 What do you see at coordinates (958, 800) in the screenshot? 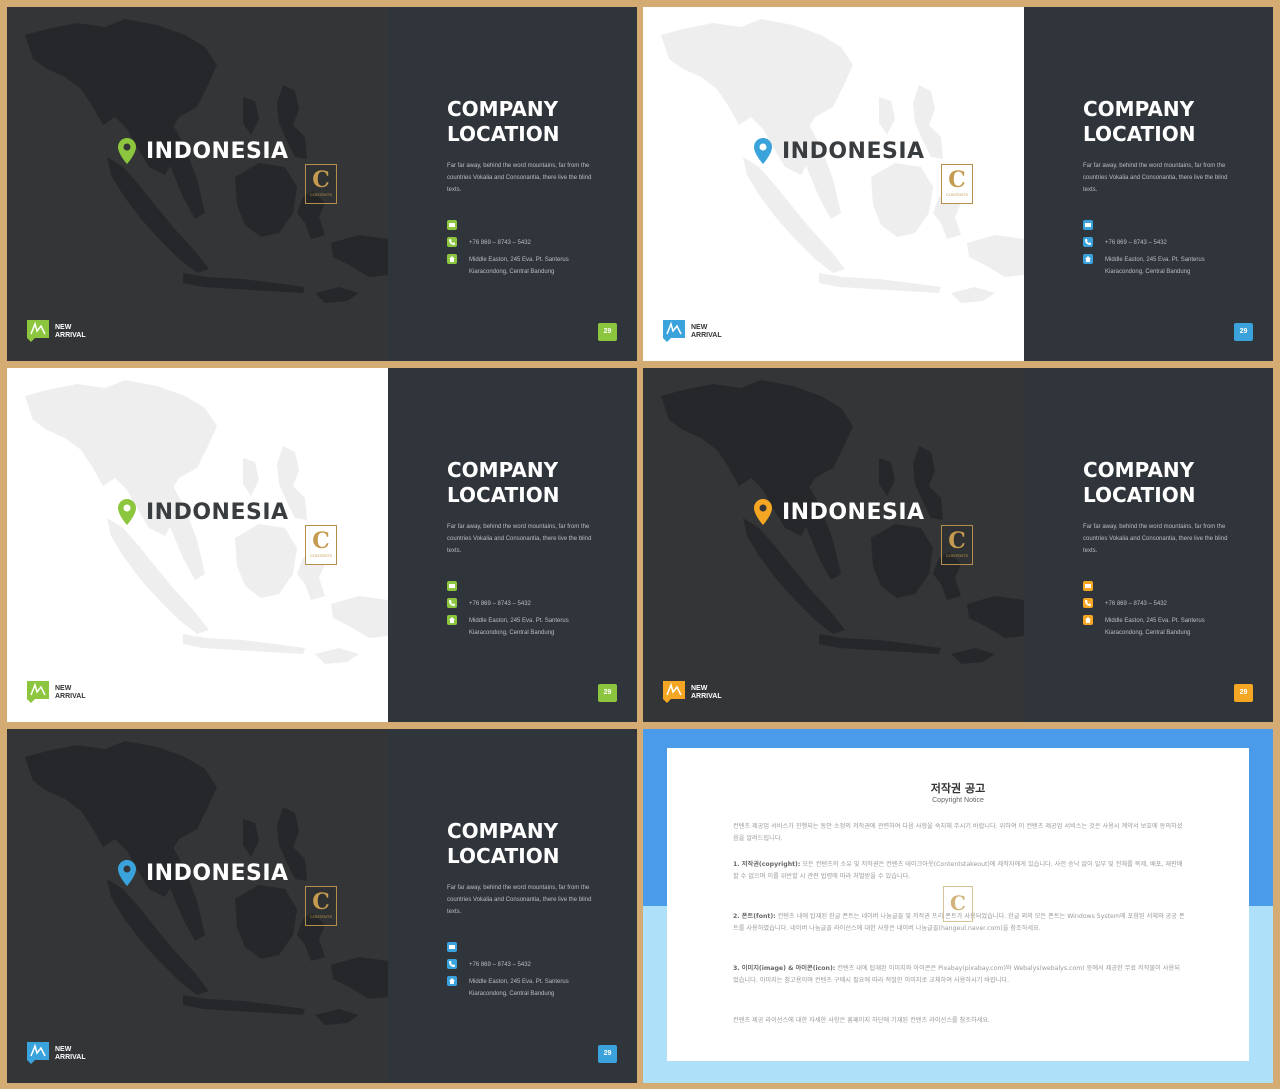
I see `copyright-subtitle: Copyright Notice` at bounding box center [958, 800].